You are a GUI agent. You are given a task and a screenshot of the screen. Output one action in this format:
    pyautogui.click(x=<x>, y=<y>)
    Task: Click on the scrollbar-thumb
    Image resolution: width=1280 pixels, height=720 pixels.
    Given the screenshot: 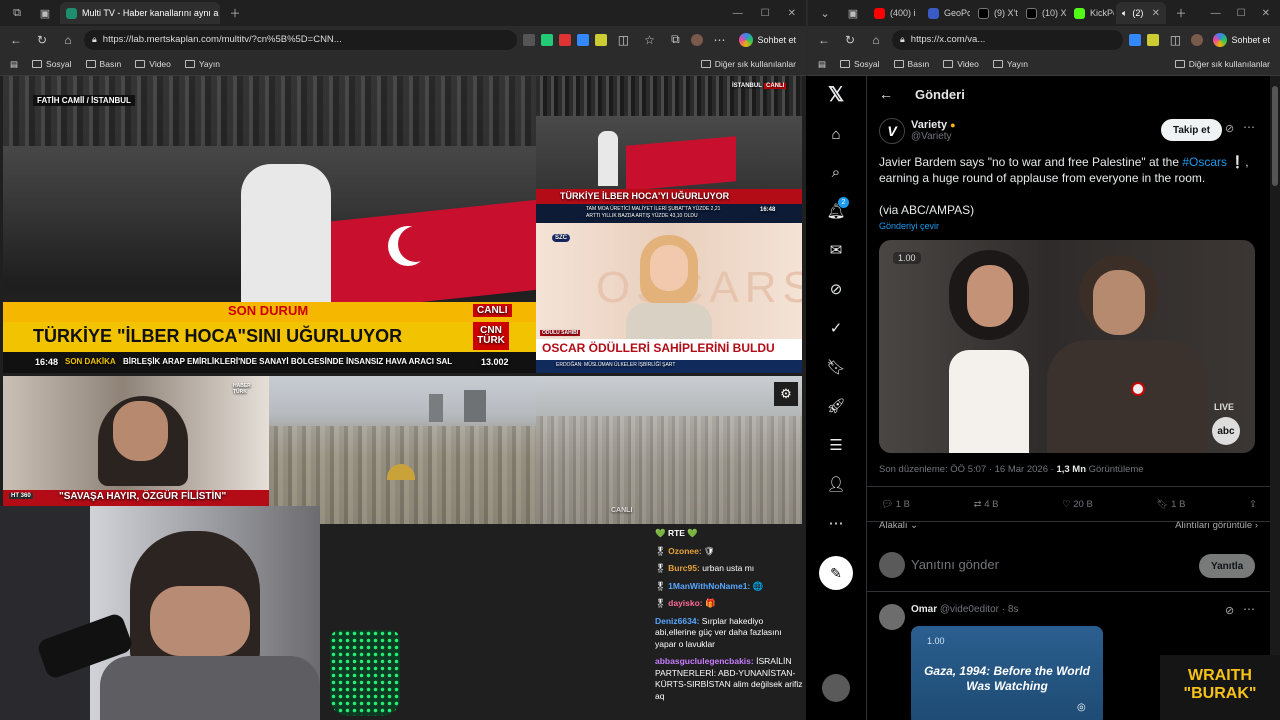 What is the action you would take?
    pyautogui.click(x=1275, y=136)
    